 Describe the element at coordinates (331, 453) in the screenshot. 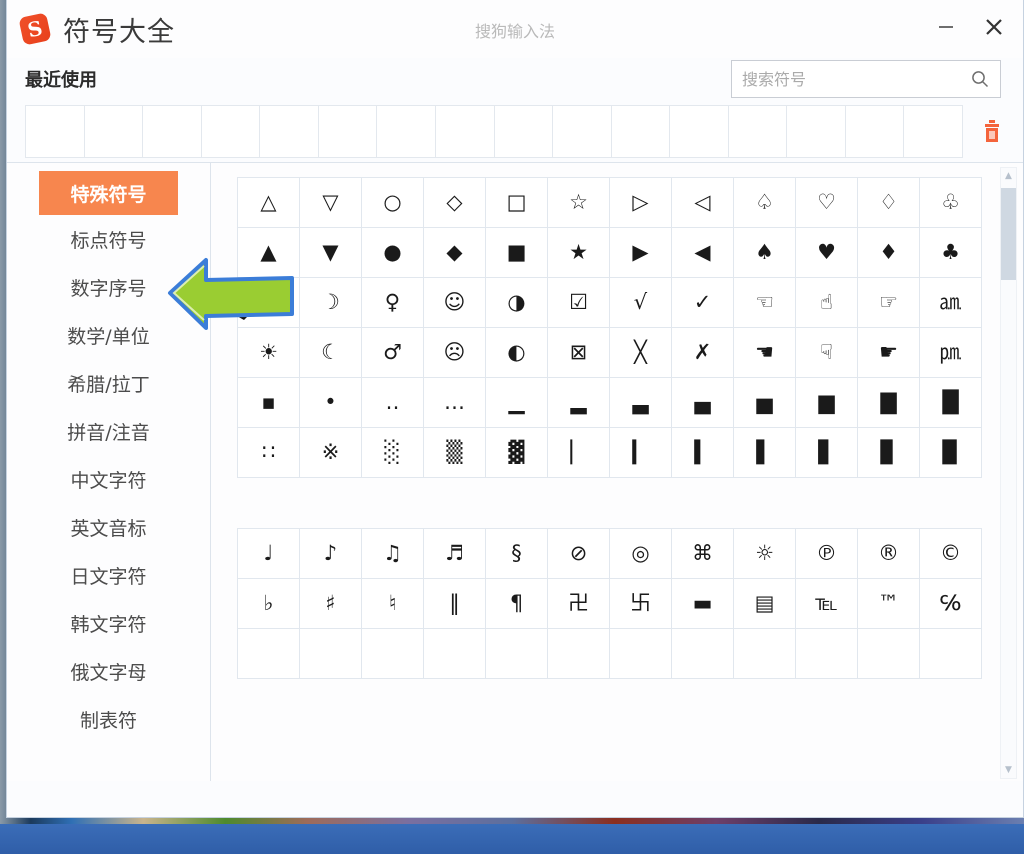

I see `symbol-cell: ※` at that location.